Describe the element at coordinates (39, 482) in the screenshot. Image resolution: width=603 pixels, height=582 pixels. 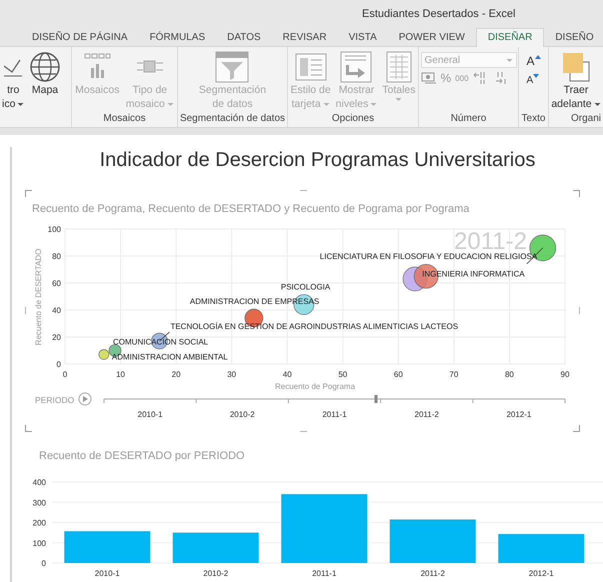
I see `axis-tick-label: 400` at that location.